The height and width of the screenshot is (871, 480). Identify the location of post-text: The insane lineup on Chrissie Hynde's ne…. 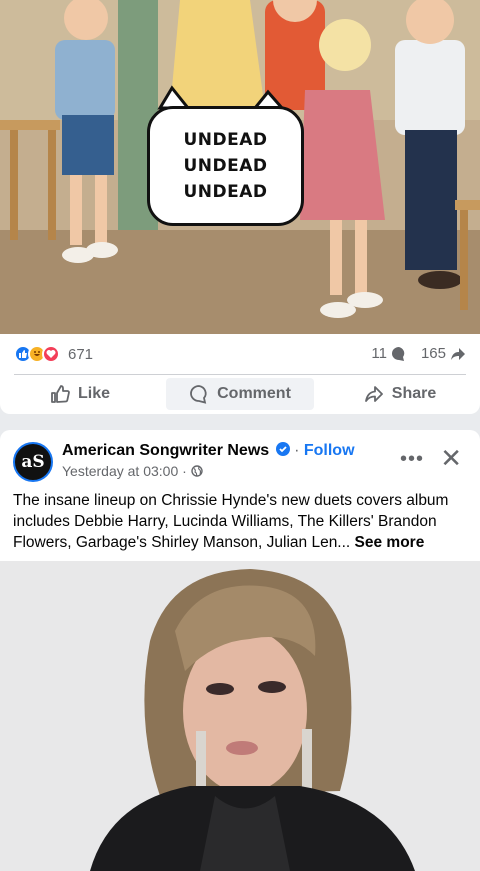
(235, 521).